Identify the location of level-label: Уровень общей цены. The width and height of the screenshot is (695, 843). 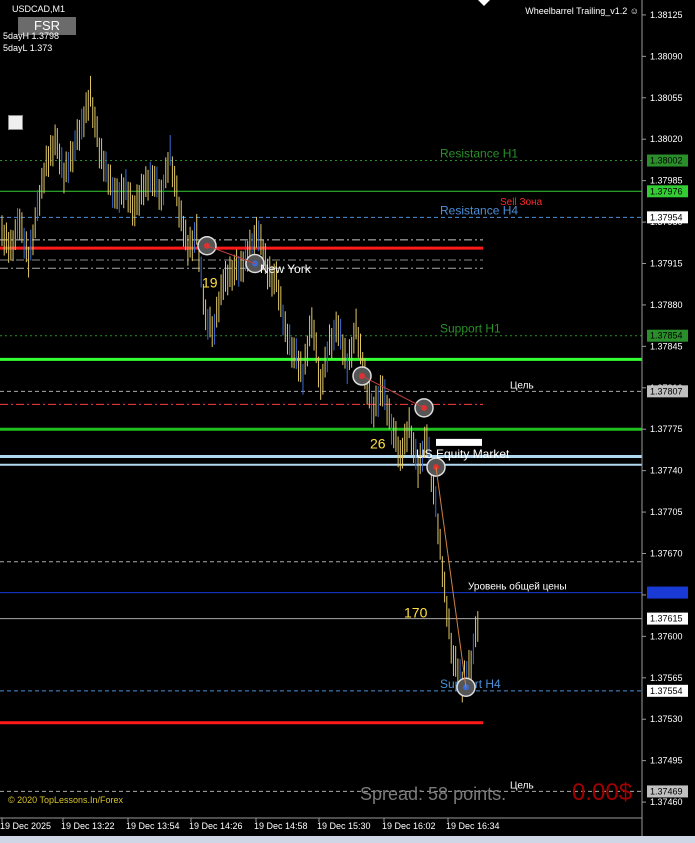
(517, 587).